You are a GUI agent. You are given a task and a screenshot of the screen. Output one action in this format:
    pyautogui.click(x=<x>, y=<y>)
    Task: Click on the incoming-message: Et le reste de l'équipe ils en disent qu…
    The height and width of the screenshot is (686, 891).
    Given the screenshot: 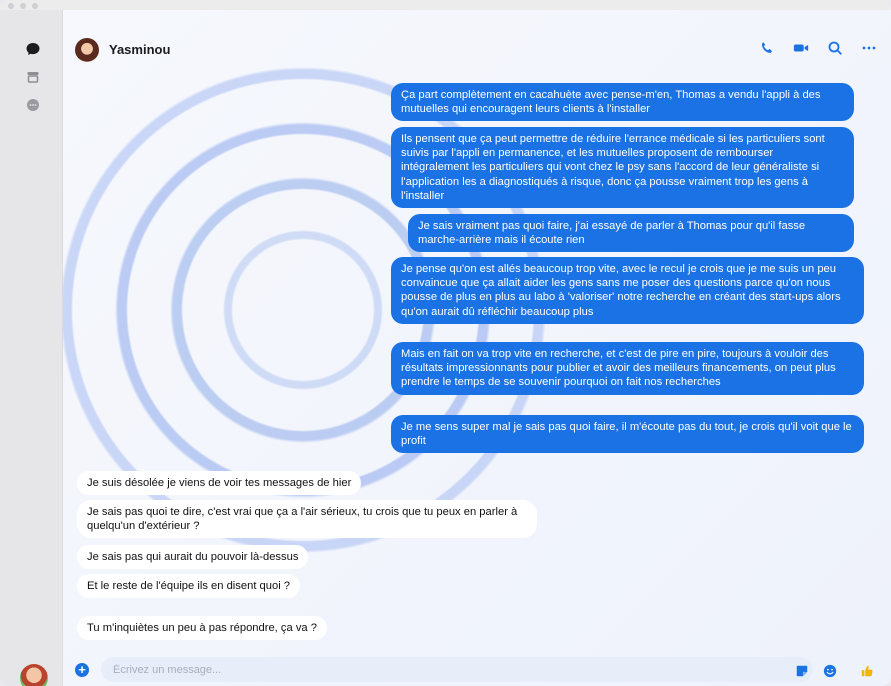 What is the action you would take?
    pyautogui.click(x=189, y=586)
    